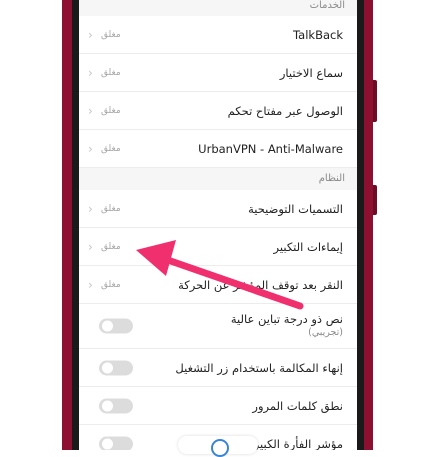 This screenshot has width=437, height=457. I want to click on phone-bezel-right, so click(360, 225).